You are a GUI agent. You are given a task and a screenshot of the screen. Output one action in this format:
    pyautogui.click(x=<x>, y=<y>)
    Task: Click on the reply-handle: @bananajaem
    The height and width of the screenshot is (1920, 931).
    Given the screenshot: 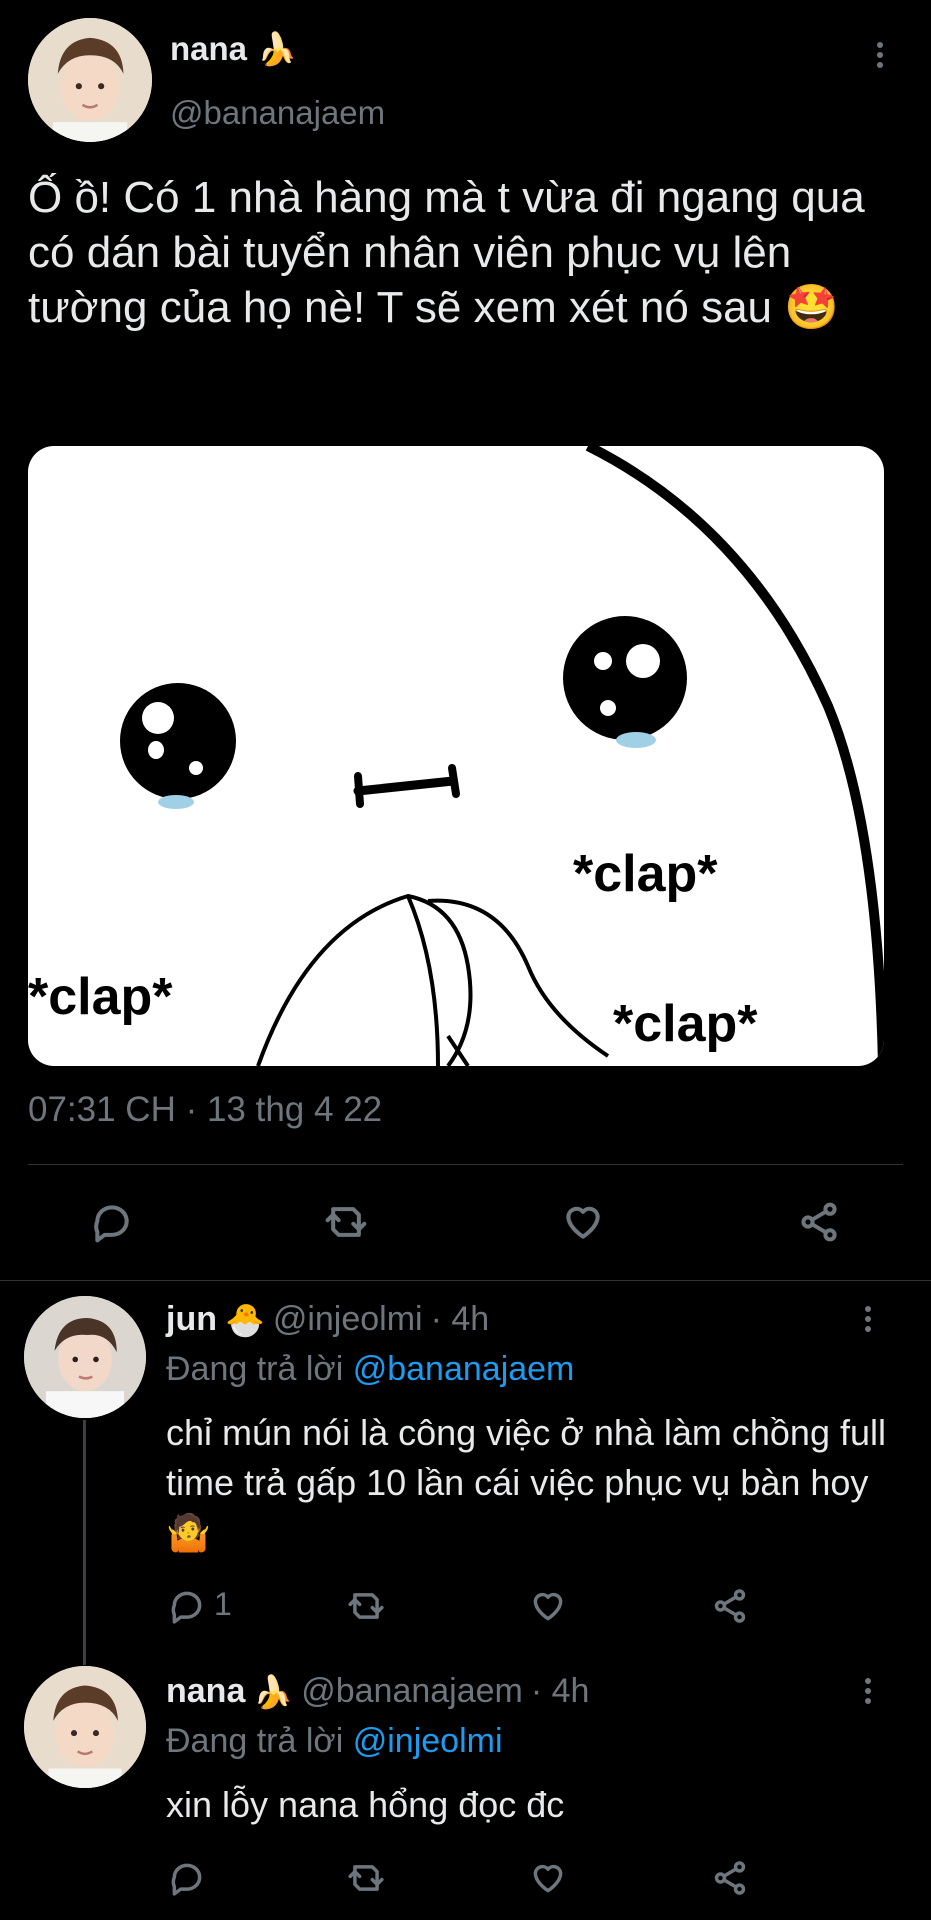 What is the action you would take?
    pyautogui.click(x=412, y=1691)
    